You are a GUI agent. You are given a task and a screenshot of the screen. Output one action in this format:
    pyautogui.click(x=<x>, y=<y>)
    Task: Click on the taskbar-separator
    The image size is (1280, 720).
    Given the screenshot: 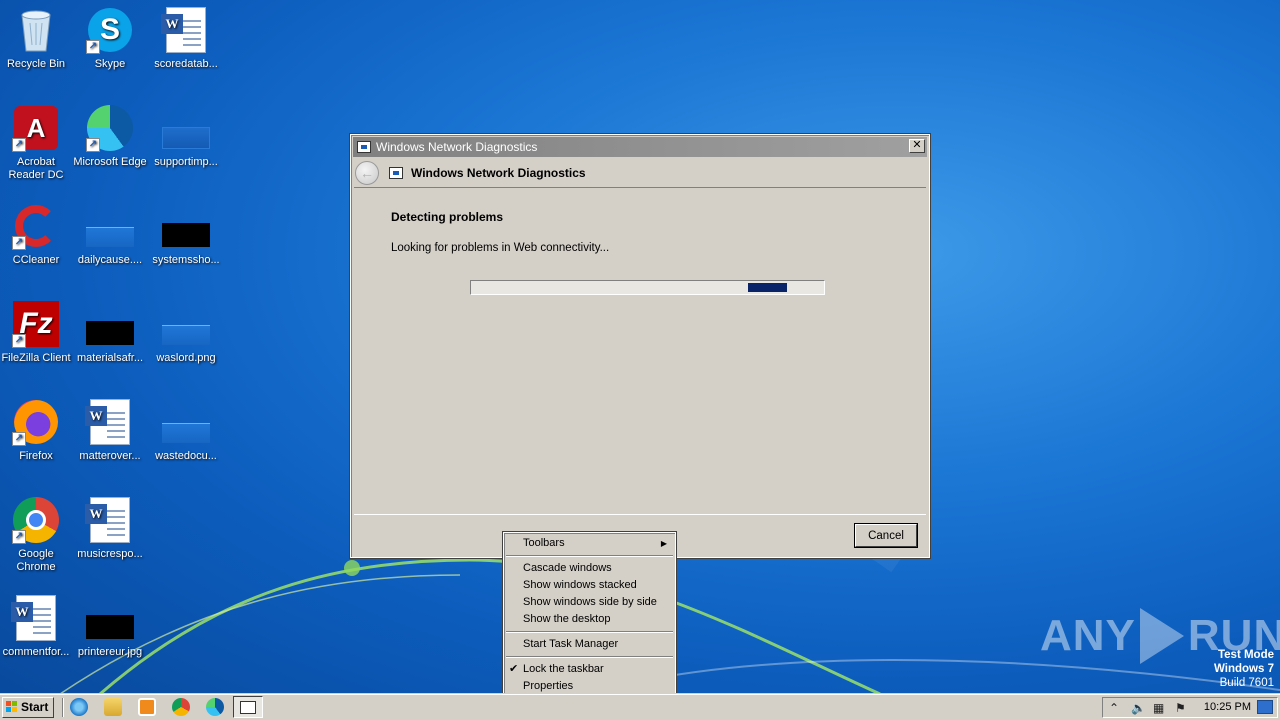 What is the action you would take?
    pyautogui.click(x=63, y=707)
    